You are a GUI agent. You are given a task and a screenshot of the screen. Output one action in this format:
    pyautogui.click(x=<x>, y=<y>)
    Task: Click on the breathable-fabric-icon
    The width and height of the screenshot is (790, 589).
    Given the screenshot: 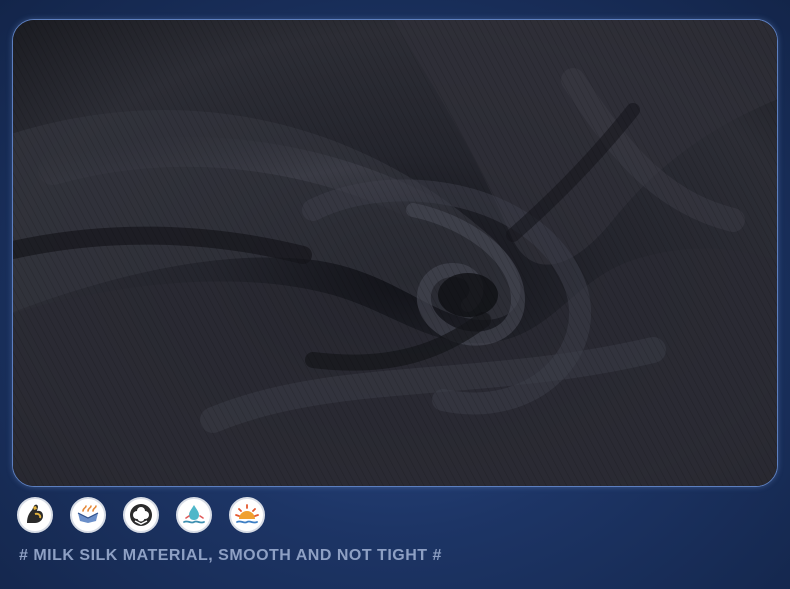 What is the action you would take?
    pyautogui.click(x=88, y=515)
    